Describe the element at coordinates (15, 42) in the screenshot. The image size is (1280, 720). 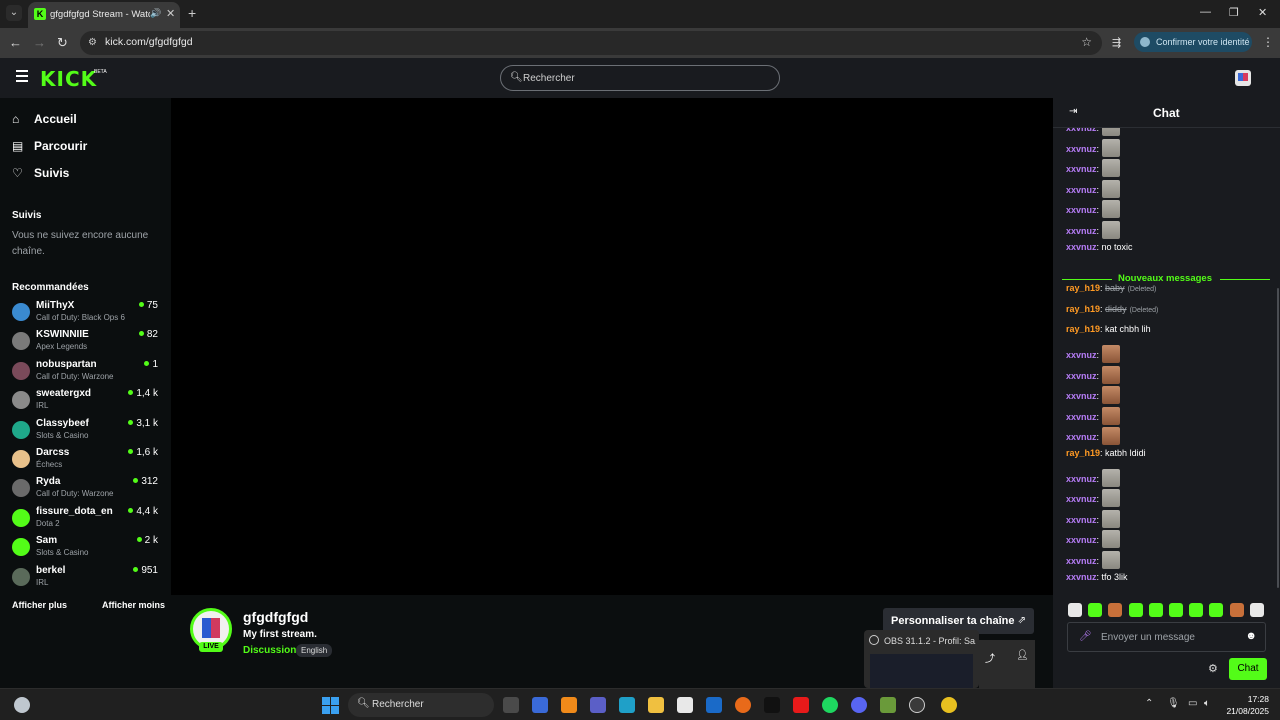
I see `back-button: ←` at that location.